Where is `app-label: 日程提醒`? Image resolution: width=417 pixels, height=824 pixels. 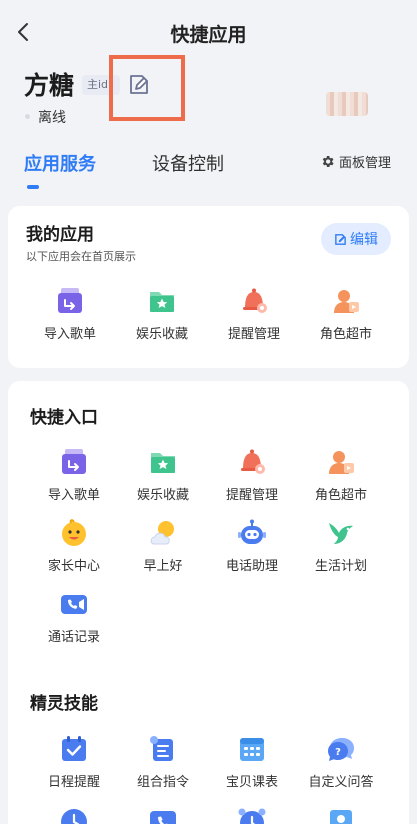 app-label: 日程提醒 is located at coordinates (73, 782).